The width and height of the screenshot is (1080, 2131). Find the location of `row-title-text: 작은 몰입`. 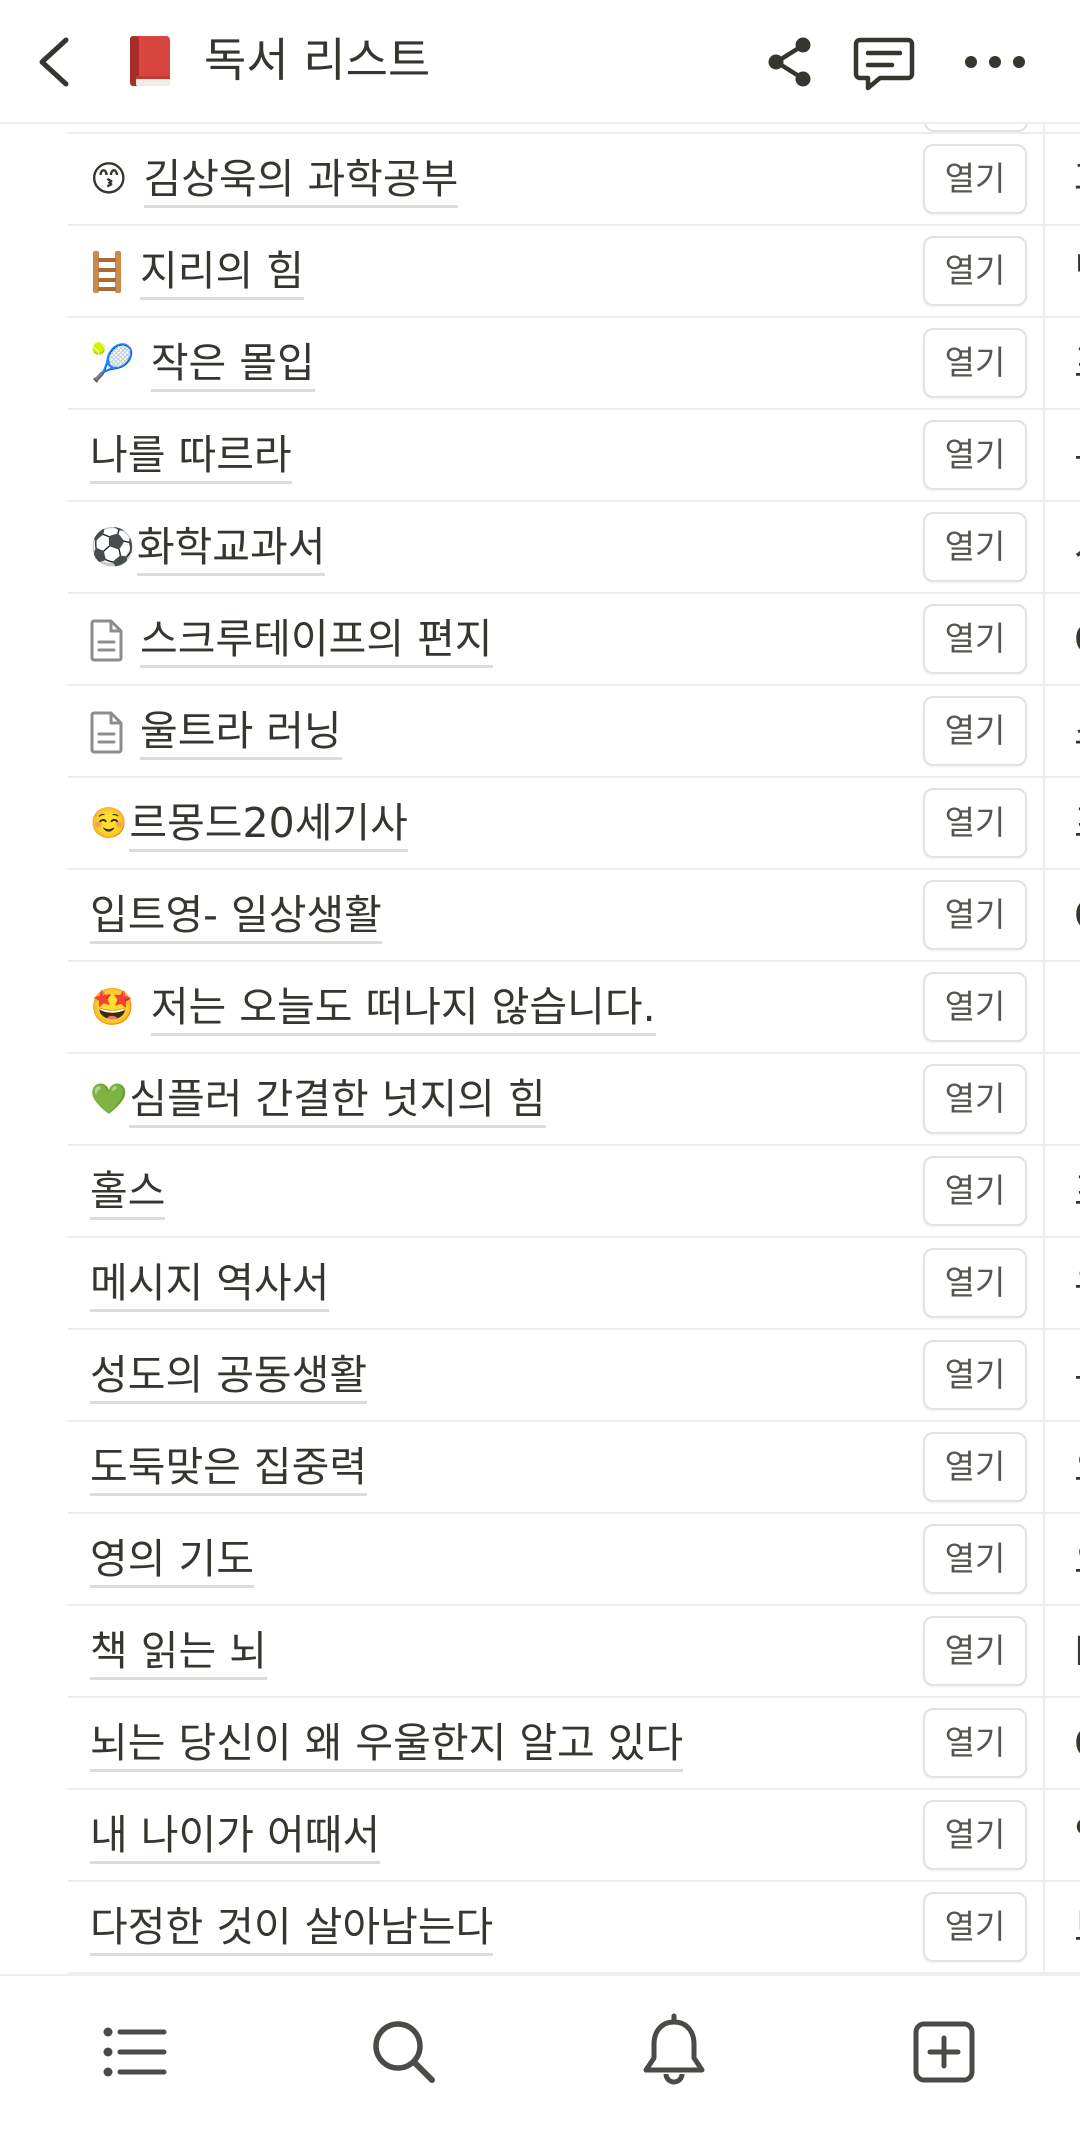

row-title-text: 작은 몰입 is located at coordinates (232, 364).